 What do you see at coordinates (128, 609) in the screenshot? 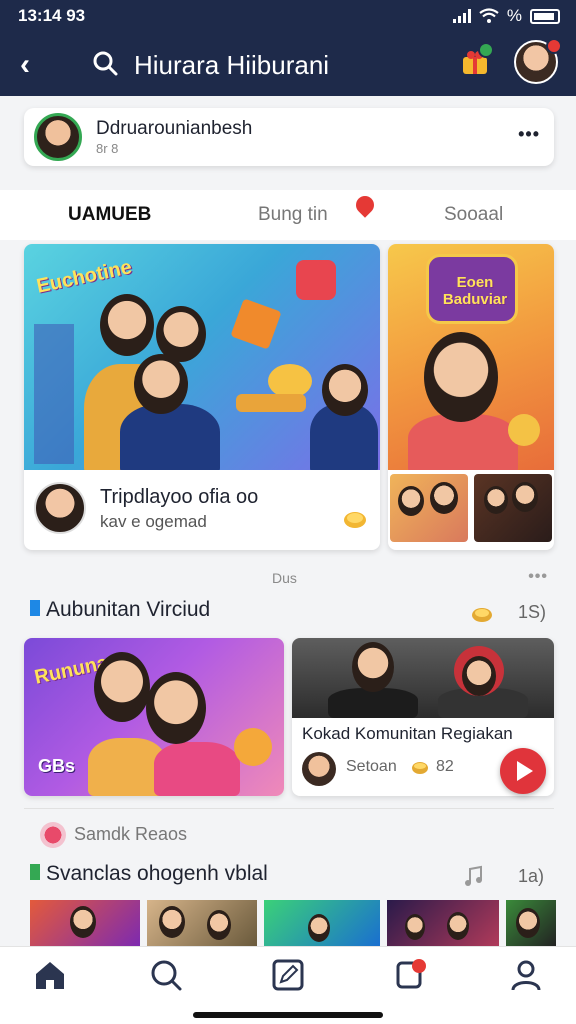
I see `section1-title: Aubunitan Virciud` at bounding box center [128, 609].